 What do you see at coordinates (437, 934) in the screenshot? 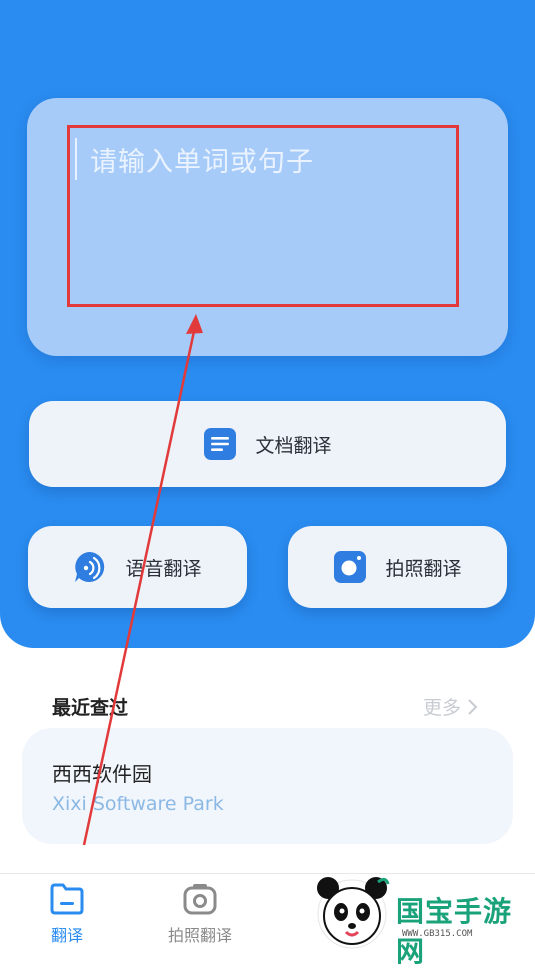
I see `watermark-url: WWW.GB315.COM` at bounding box center [437, 934].